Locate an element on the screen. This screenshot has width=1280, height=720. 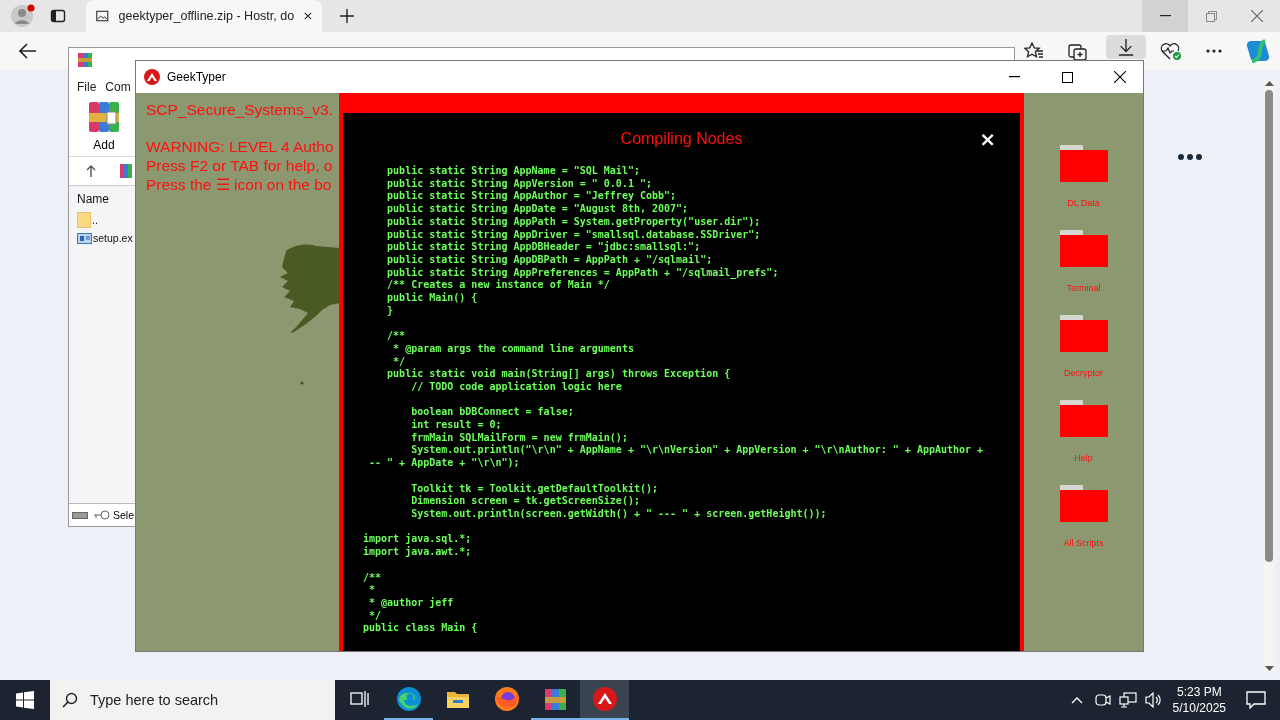
clock-time: 5:23 PM is located at coordinates (1199, 692).